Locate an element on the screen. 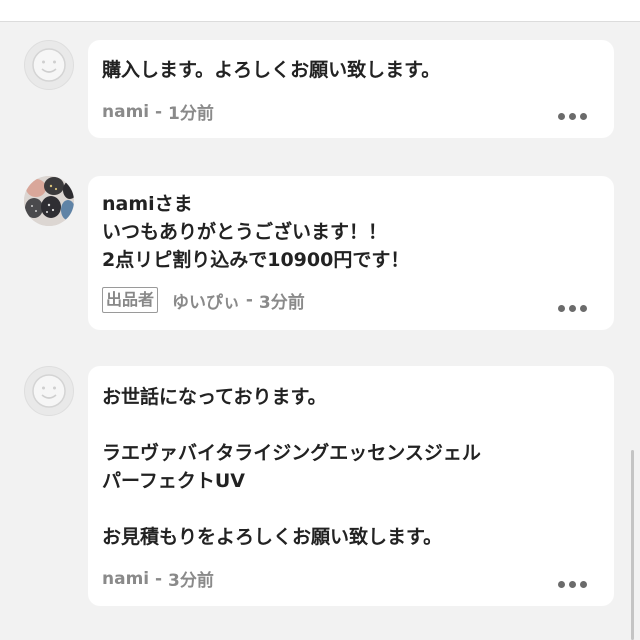 Image resolution: width=640 pixels, height=640 pixels. comment-meta: 出品者 ゆいぴぃ - 3分前 is located at coordinates (203, 300).